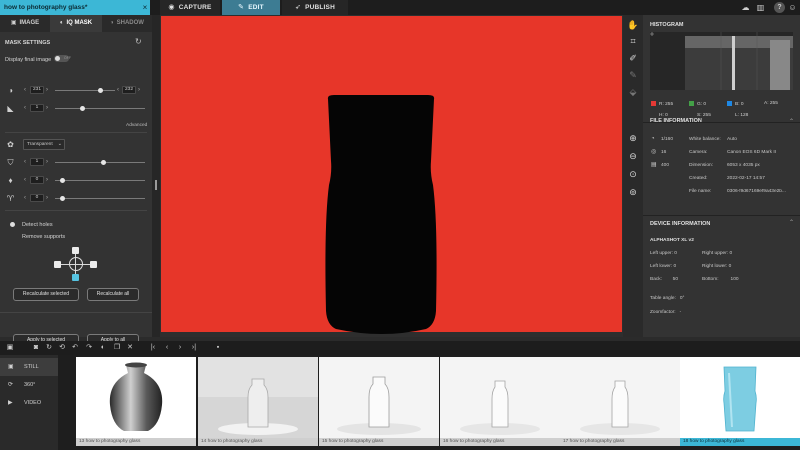 The image size is (800, 450). What do you see at coordinates (89, 348) in the screenshot?
I see `rotate-right-icon: ↷` at bounding box center [89, 348].